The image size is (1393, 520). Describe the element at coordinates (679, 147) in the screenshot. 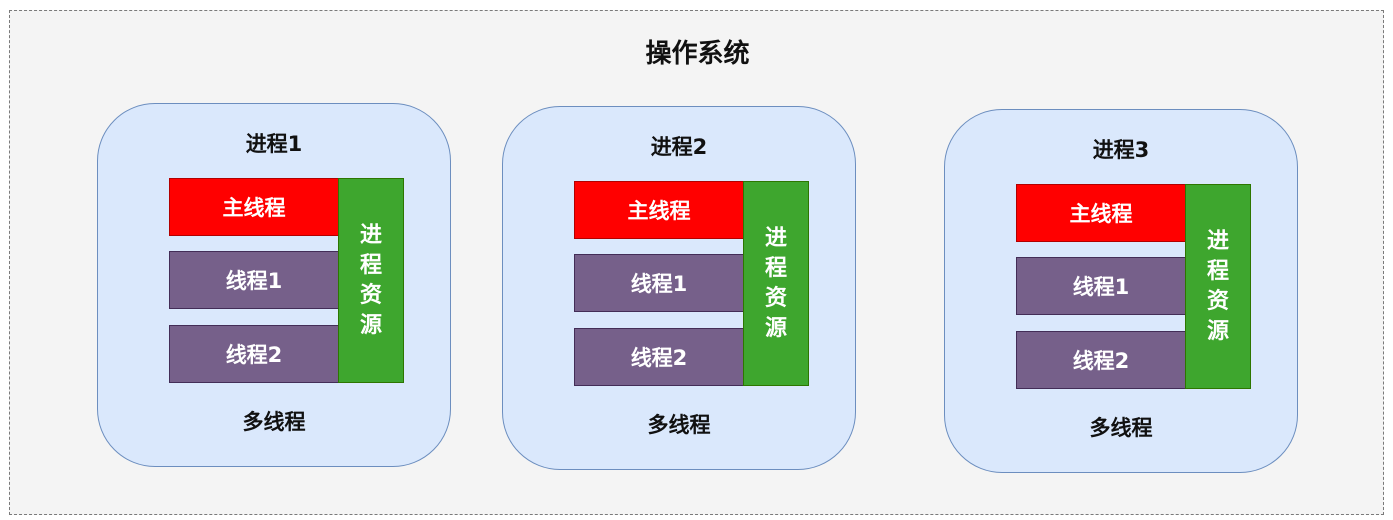

I see `process-title: 进程2` at that location.